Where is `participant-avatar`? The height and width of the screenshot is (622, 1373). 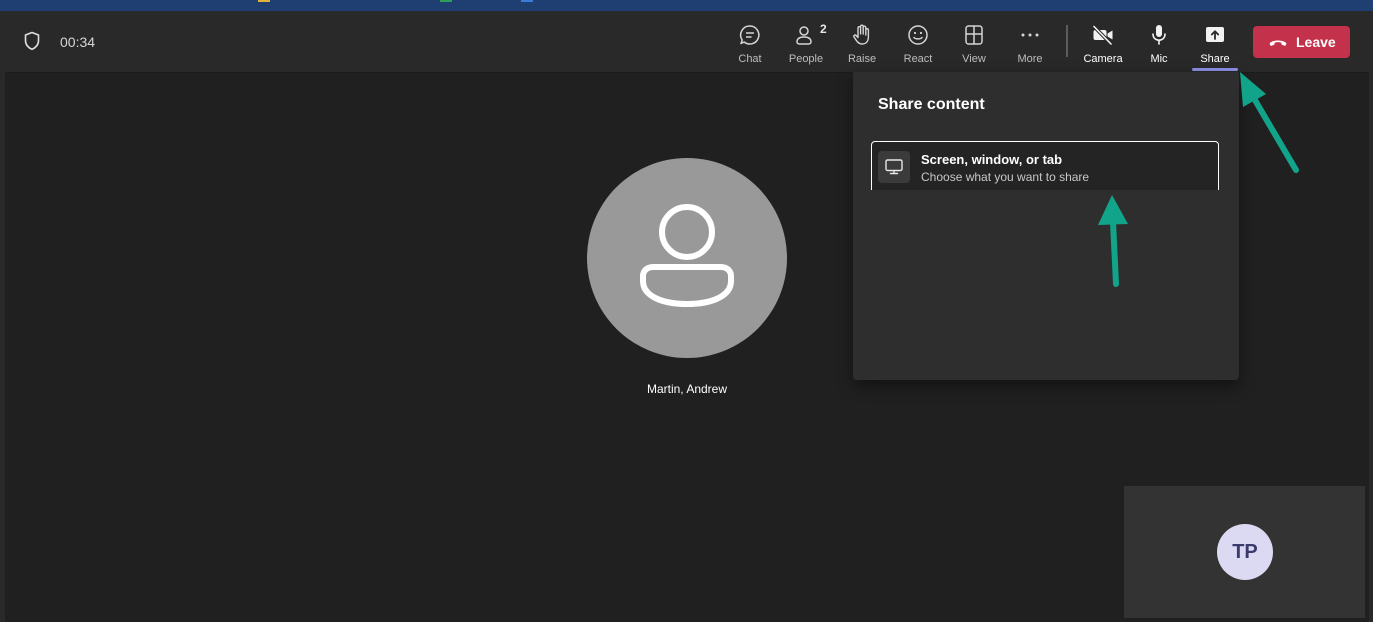
participant-avatar is located at coordinates (687, 258).